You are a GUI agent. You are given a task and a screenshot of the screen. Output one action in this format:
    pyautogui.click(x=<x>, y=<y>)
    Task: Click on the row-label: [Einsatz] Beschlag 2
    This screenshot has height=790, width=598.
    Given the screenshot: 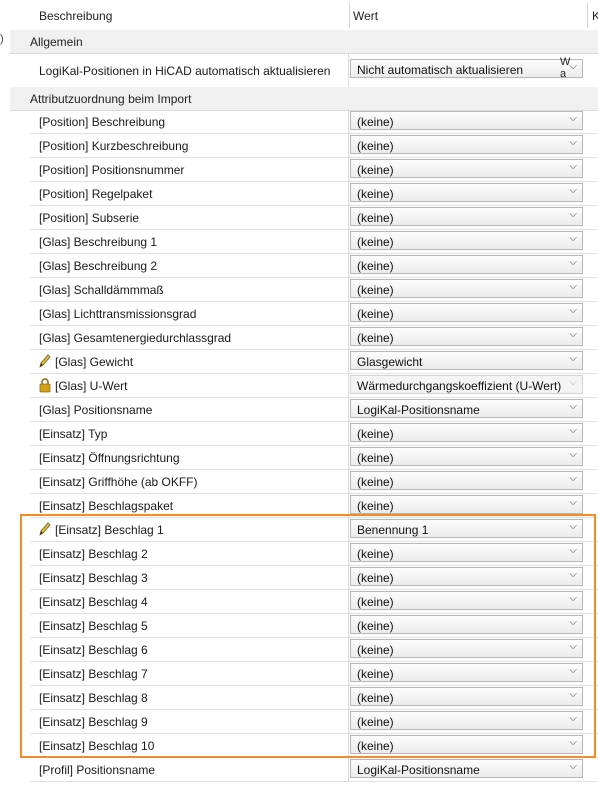 What is the action you would take?
    pyautogui.click(x=93, y=554)
    